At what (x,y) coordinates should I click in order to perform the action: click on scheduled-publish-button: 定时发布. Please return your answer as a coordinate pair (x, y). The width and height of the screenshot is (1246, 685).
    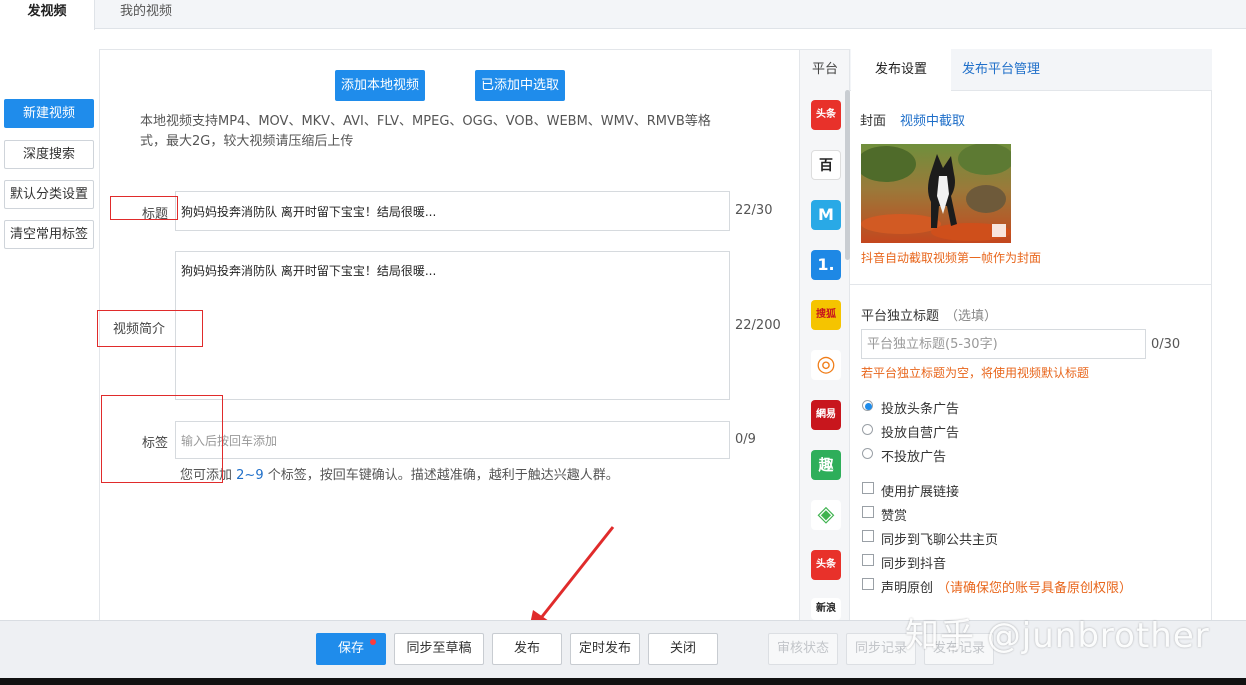
    Looking at the image, I should click on (605, 649).